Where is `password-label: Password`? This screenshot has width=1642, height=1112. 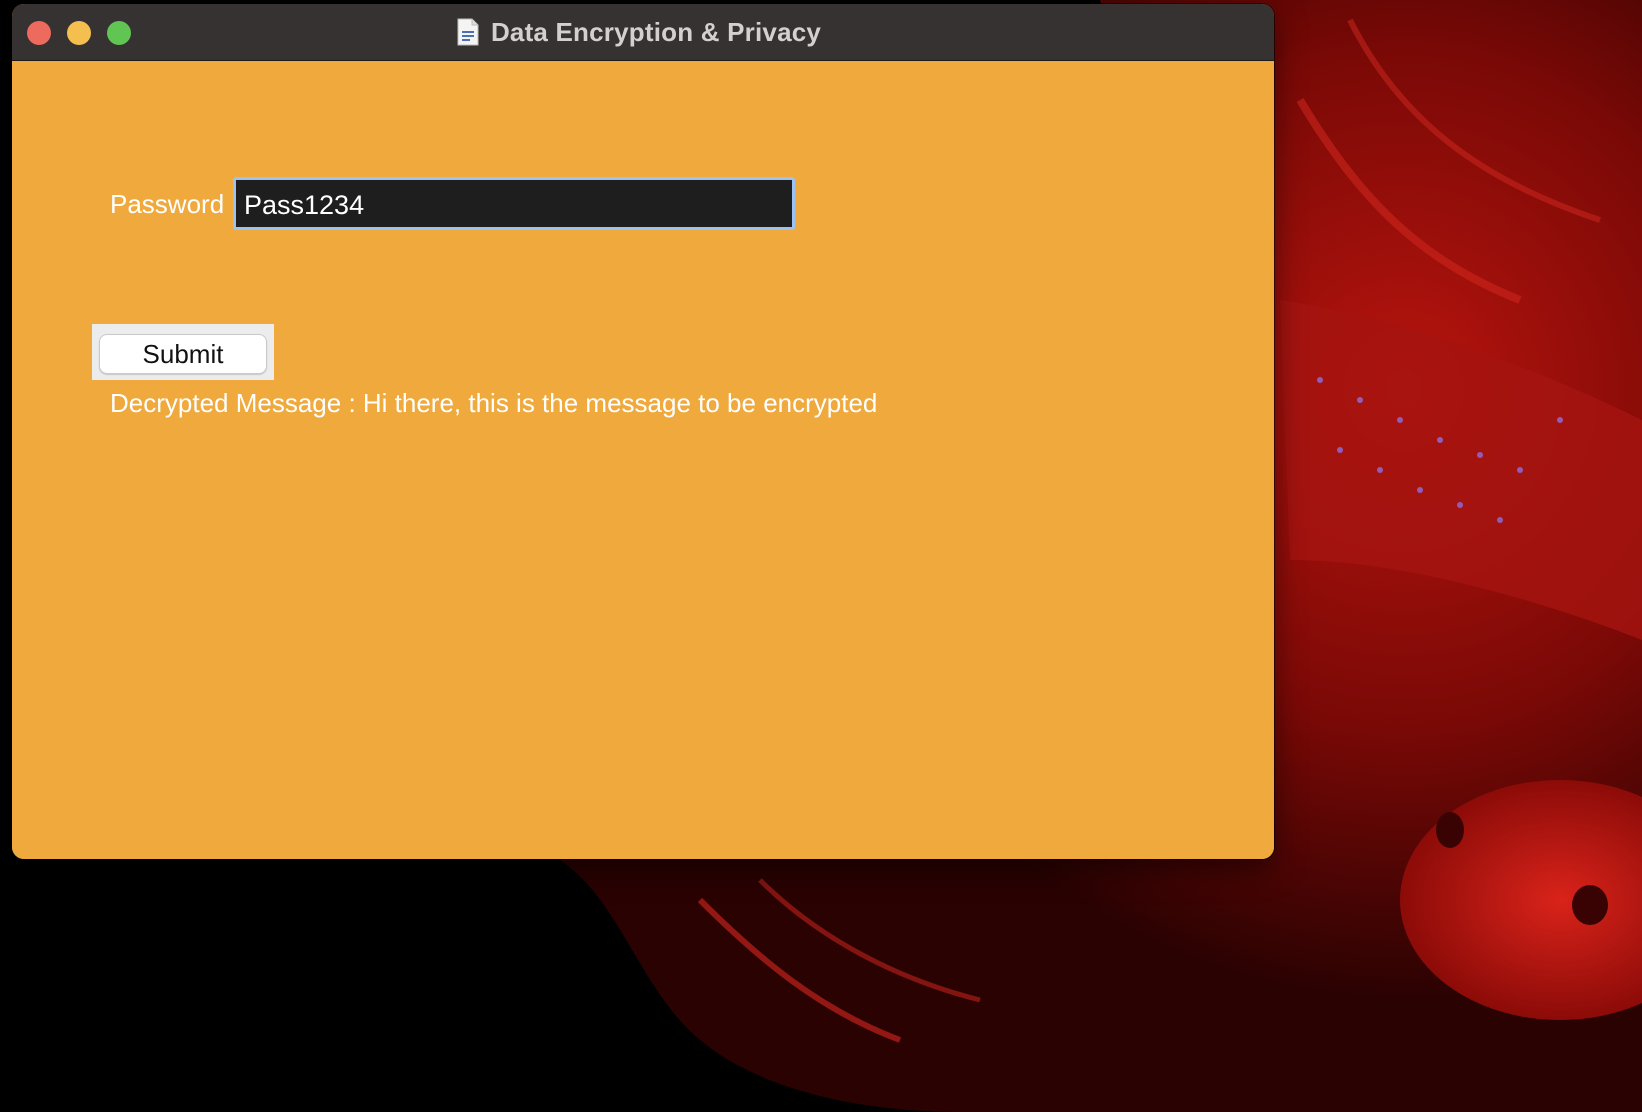 password-label: Password is located at coordinates (167, 204).